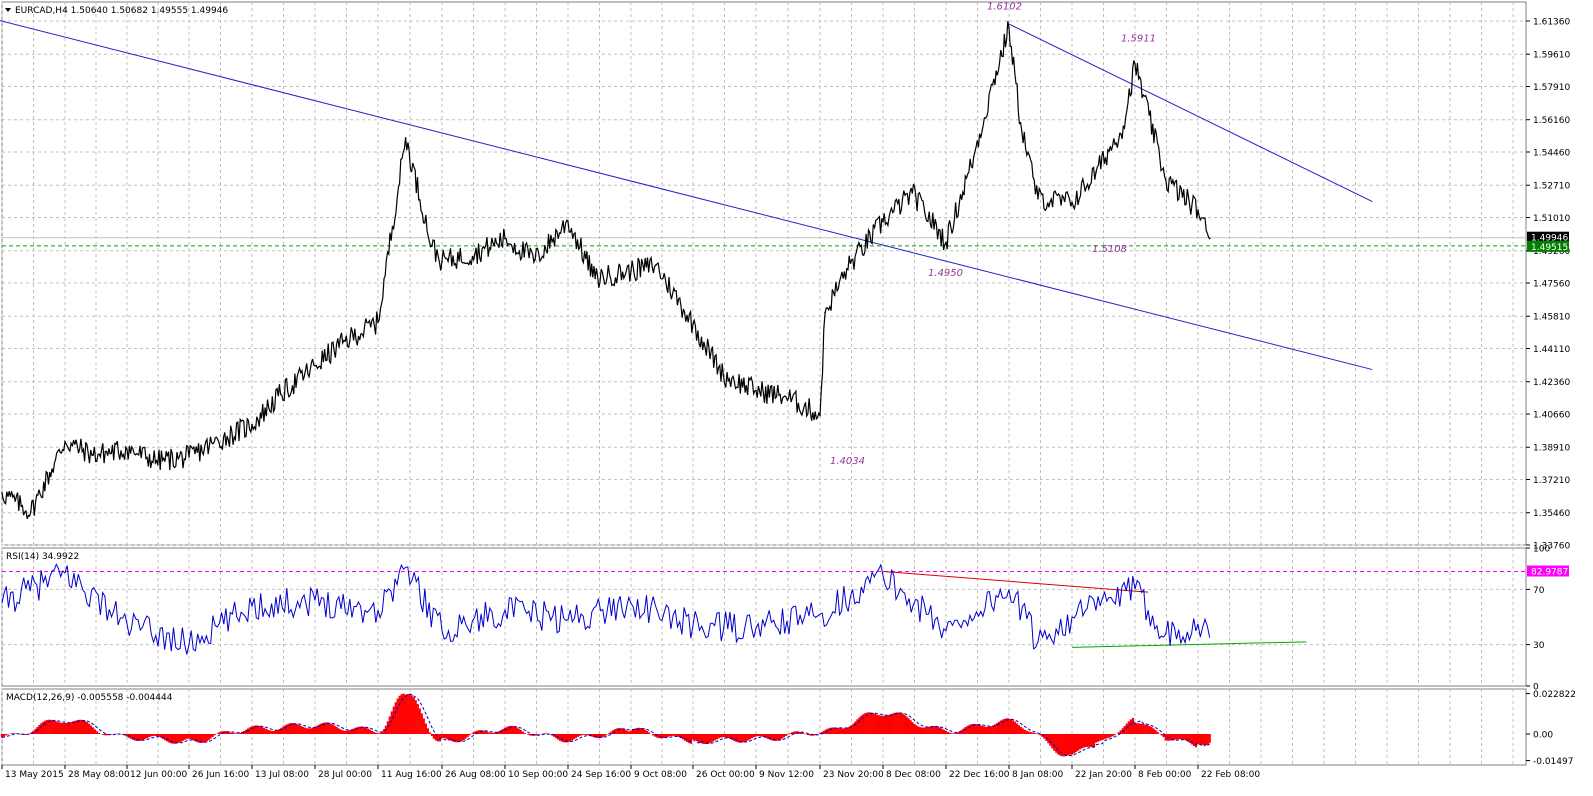 The height and width of the screenshot is (796, 1593). Describe the element at coordinates (1109, 249) in the screenshot. I see `price-annotation: 1.5108` at that location.